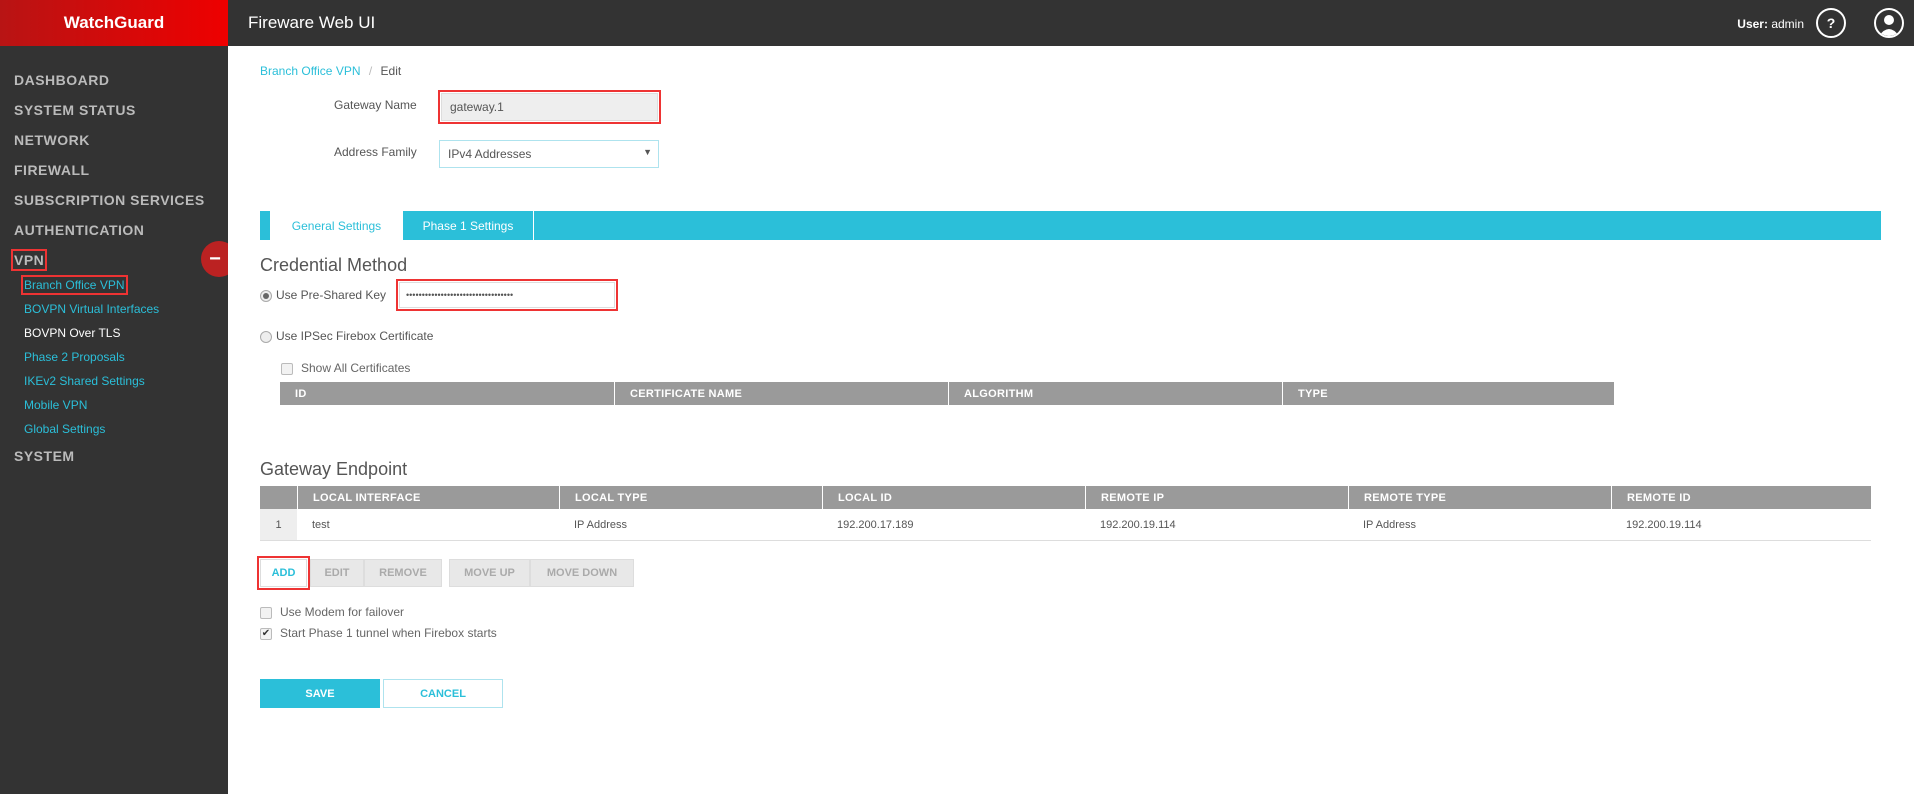  What do you see at coordinates (74, 357) in the screenshot?
I see `nav-phase2-proposals: Phase 2 Proposals` at bounding box center [74, 357].